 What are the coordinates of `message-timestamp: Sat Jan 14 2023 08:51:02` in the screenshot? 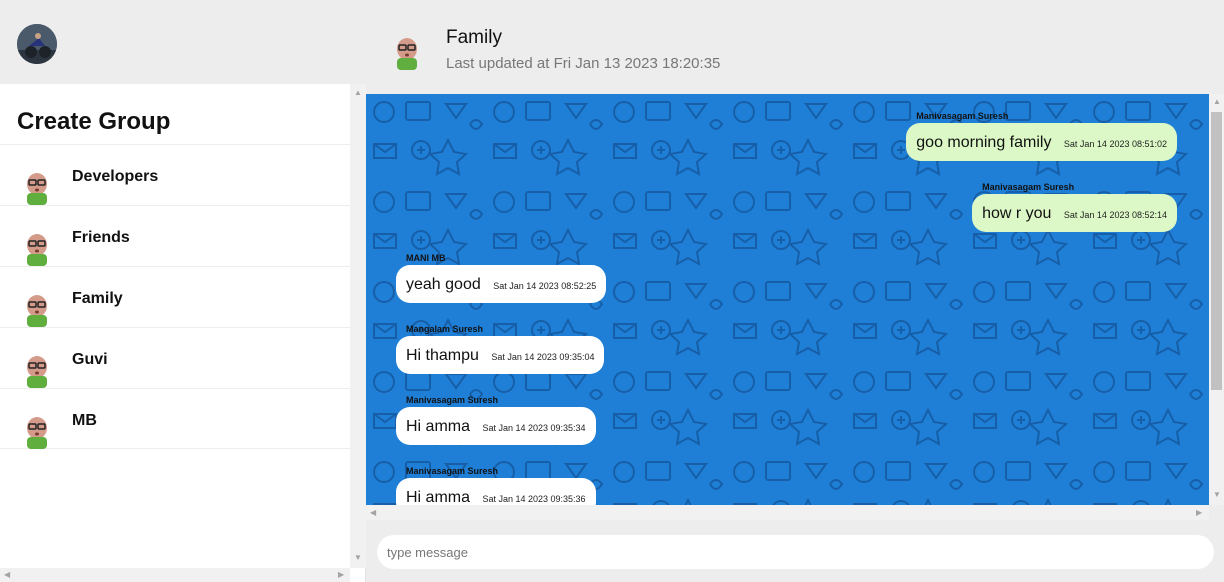 It's located at (1115, 144).